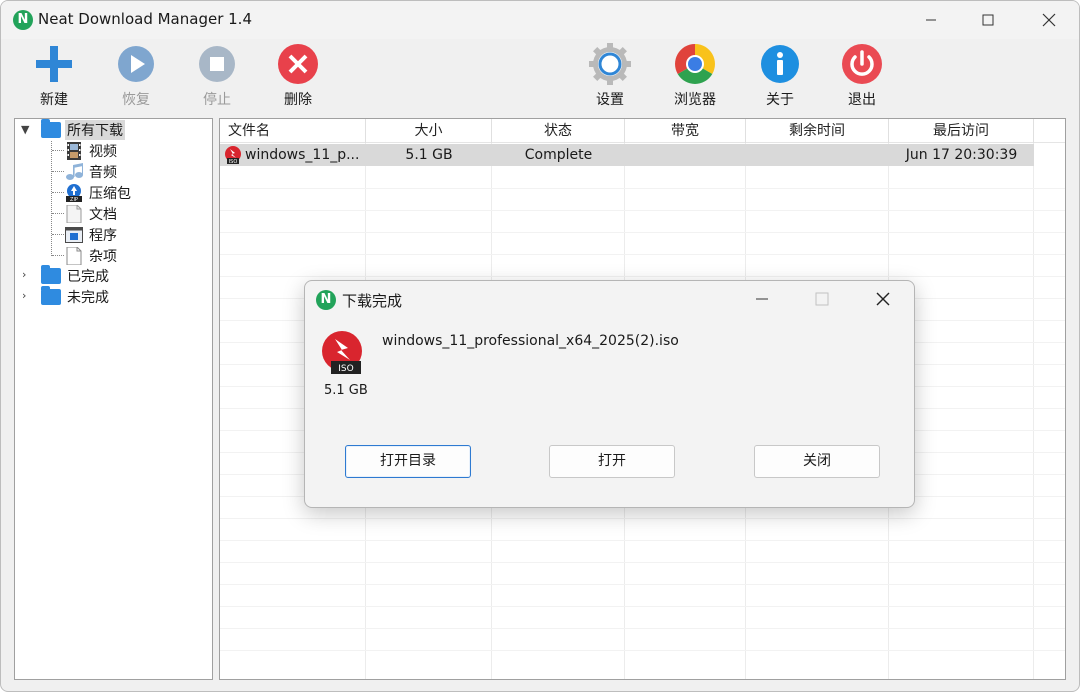 The width and height of the screenshot is (1080, 692). Describe the element at coordinates (293, 131) in the screenshot. I see `column-header-filename: 文件名` at that location.